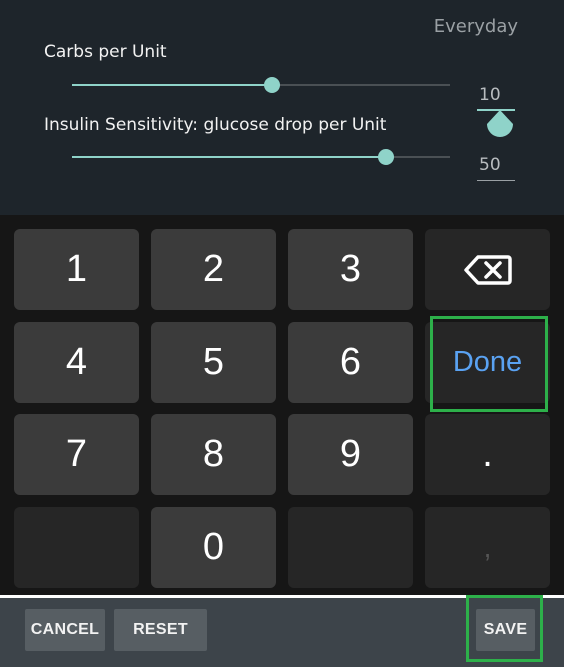  Describe the element at coordinates (282, 632) in the screenshot. I see `action-bar: CANCEL RESET SAVE` at that location.